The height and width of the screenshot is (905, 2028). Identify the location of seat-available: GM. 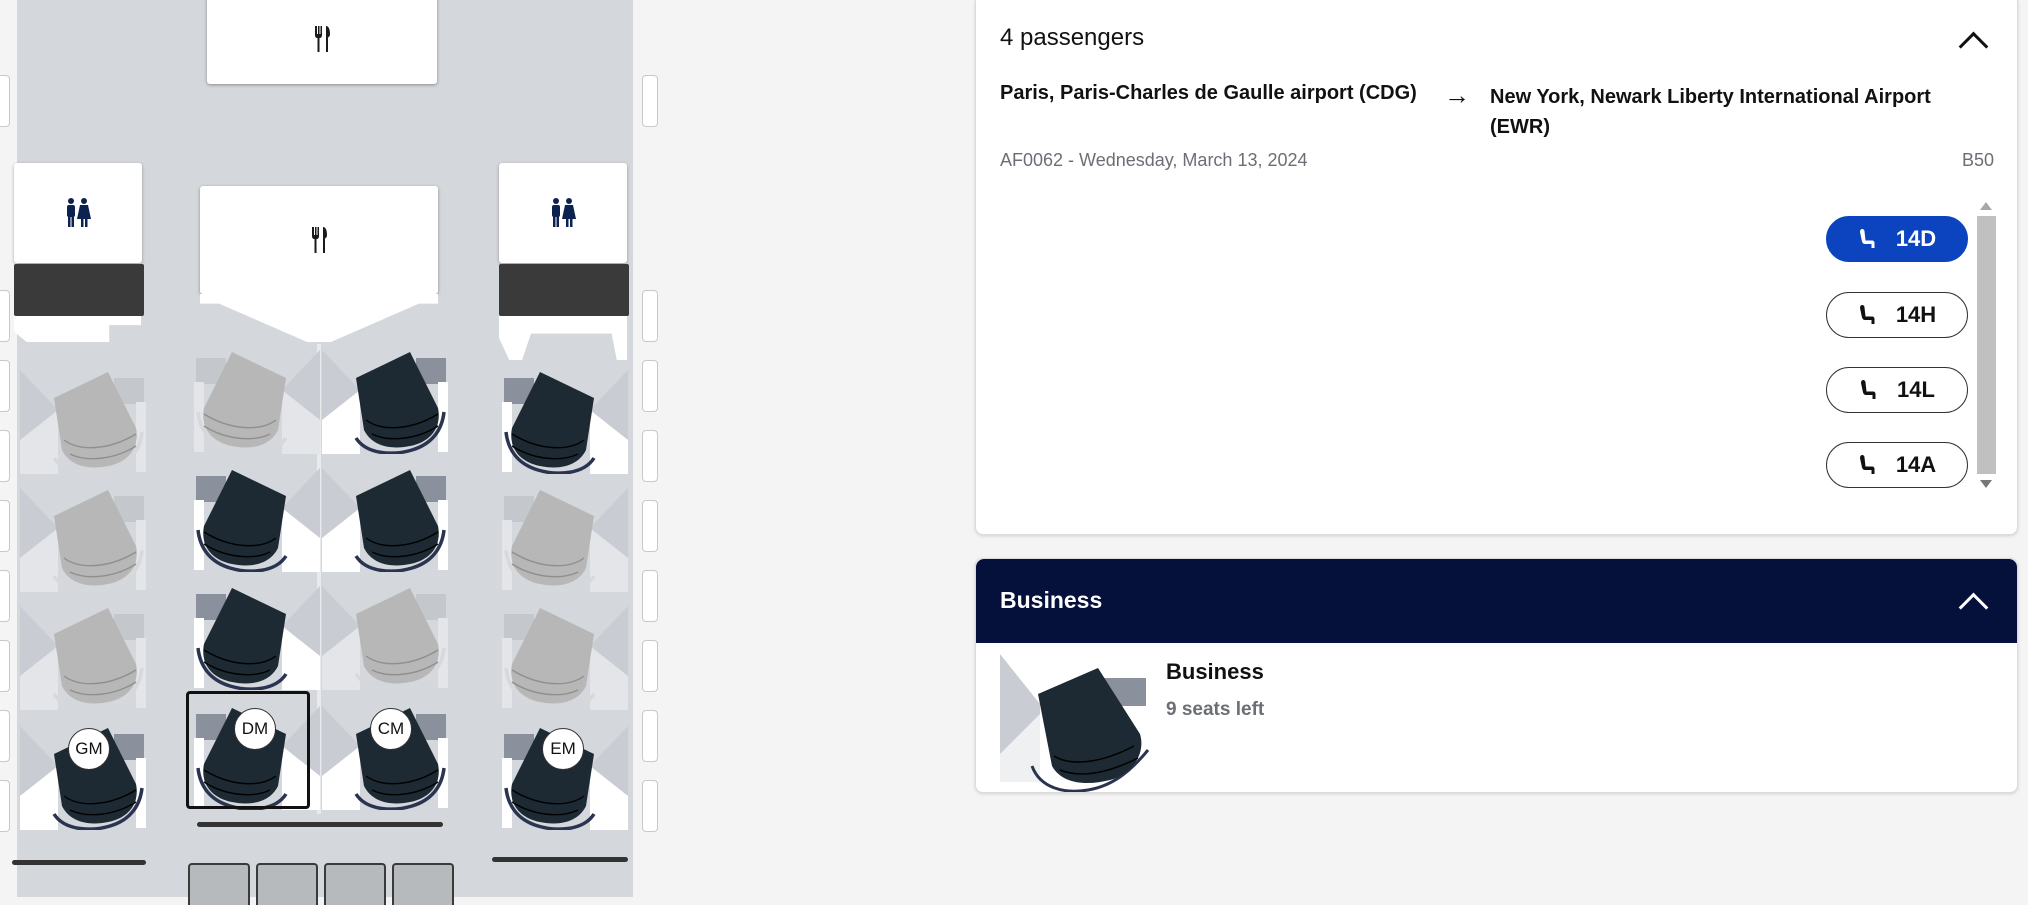
(83, 774).